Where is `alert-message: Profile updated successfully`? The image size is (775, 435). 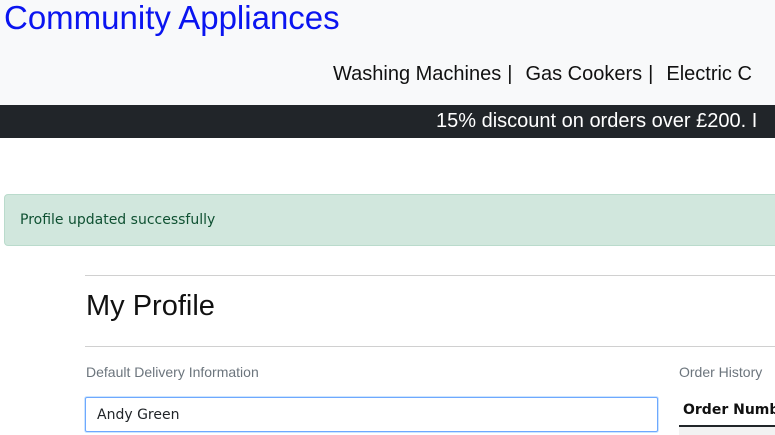 alert-message: Profile updated successfully is located at coordinates (118, 220).